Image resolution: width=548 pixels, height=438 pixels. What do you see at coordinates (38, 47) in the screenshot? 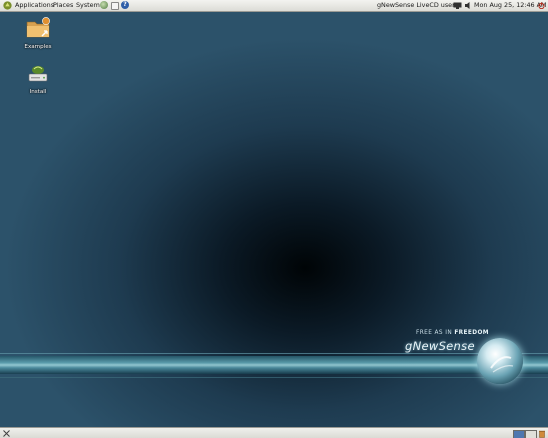
I see `desktop-icon-label: Examples` at bounding box center [38, 47].